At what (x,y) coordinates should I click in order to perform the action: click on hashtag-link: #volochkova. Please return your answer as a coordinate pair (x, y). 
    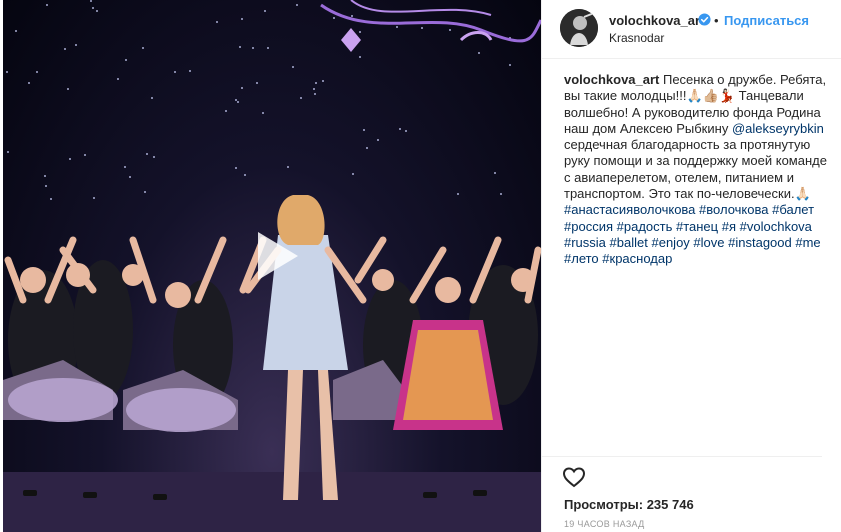
    Looking at the image, I should click on (776, 226).